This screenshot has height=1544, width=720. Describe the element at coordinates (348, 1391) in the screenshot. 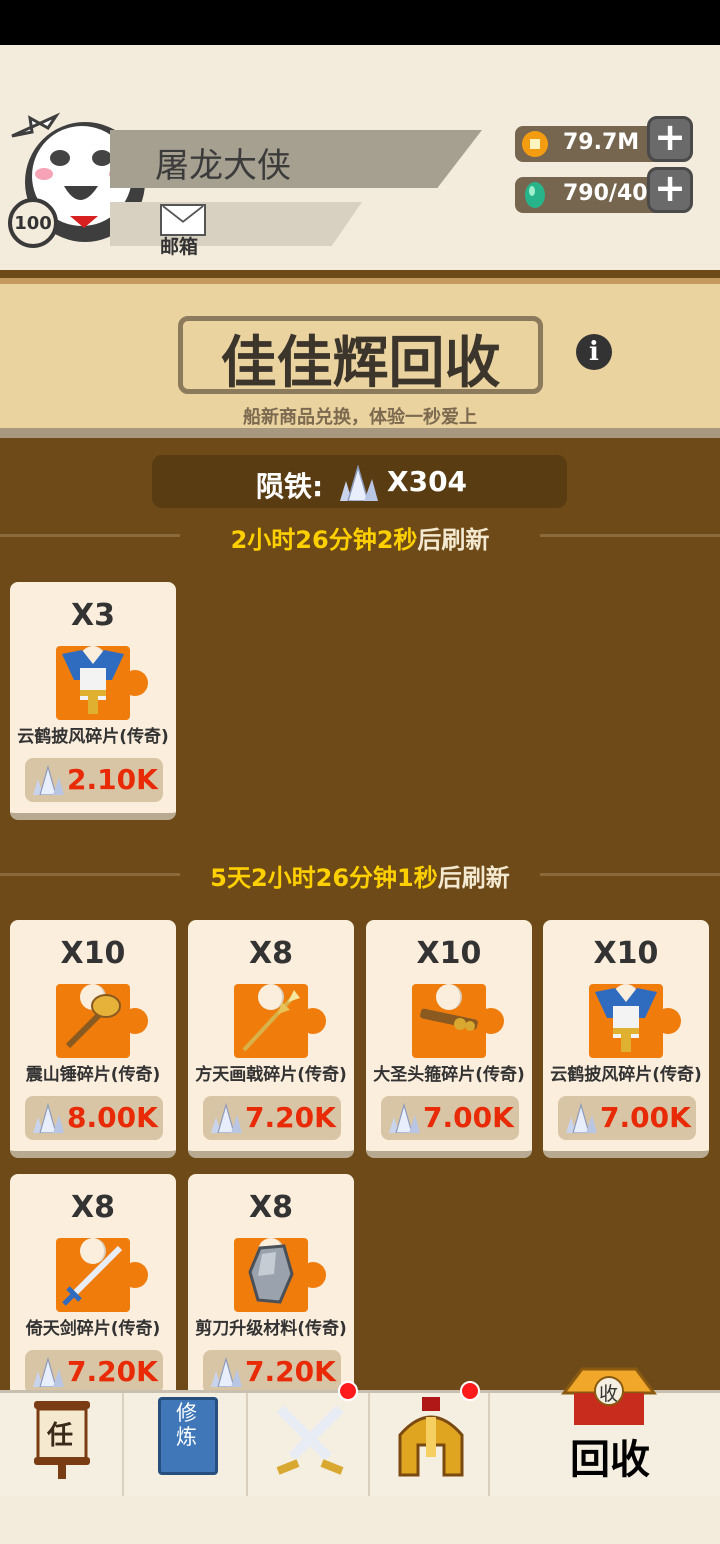

I see `battle-notification-badge` at that location.